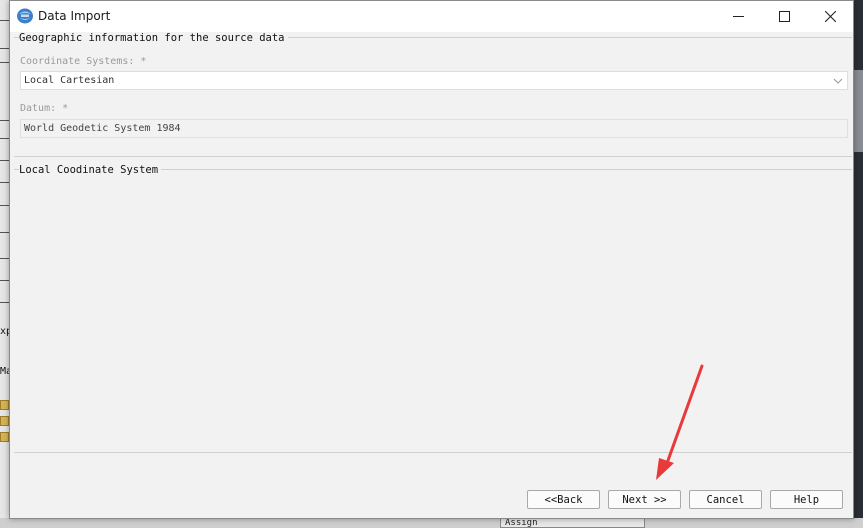  What do you see at coordinates (806, 499) in the screenshot?
I see `help-button: Help` at bounding box center [806, 499].